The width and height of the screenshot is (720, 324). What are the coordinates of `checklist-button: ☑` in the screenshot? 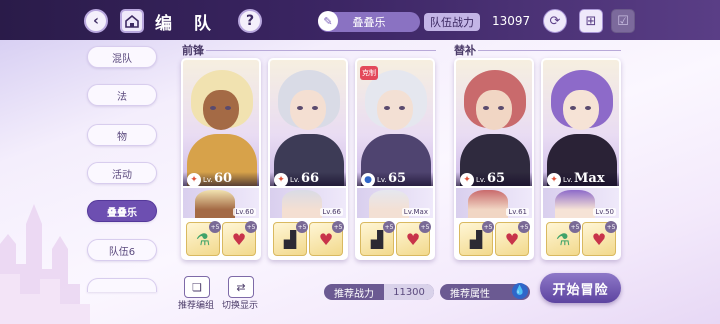 It's located at (623, 21).